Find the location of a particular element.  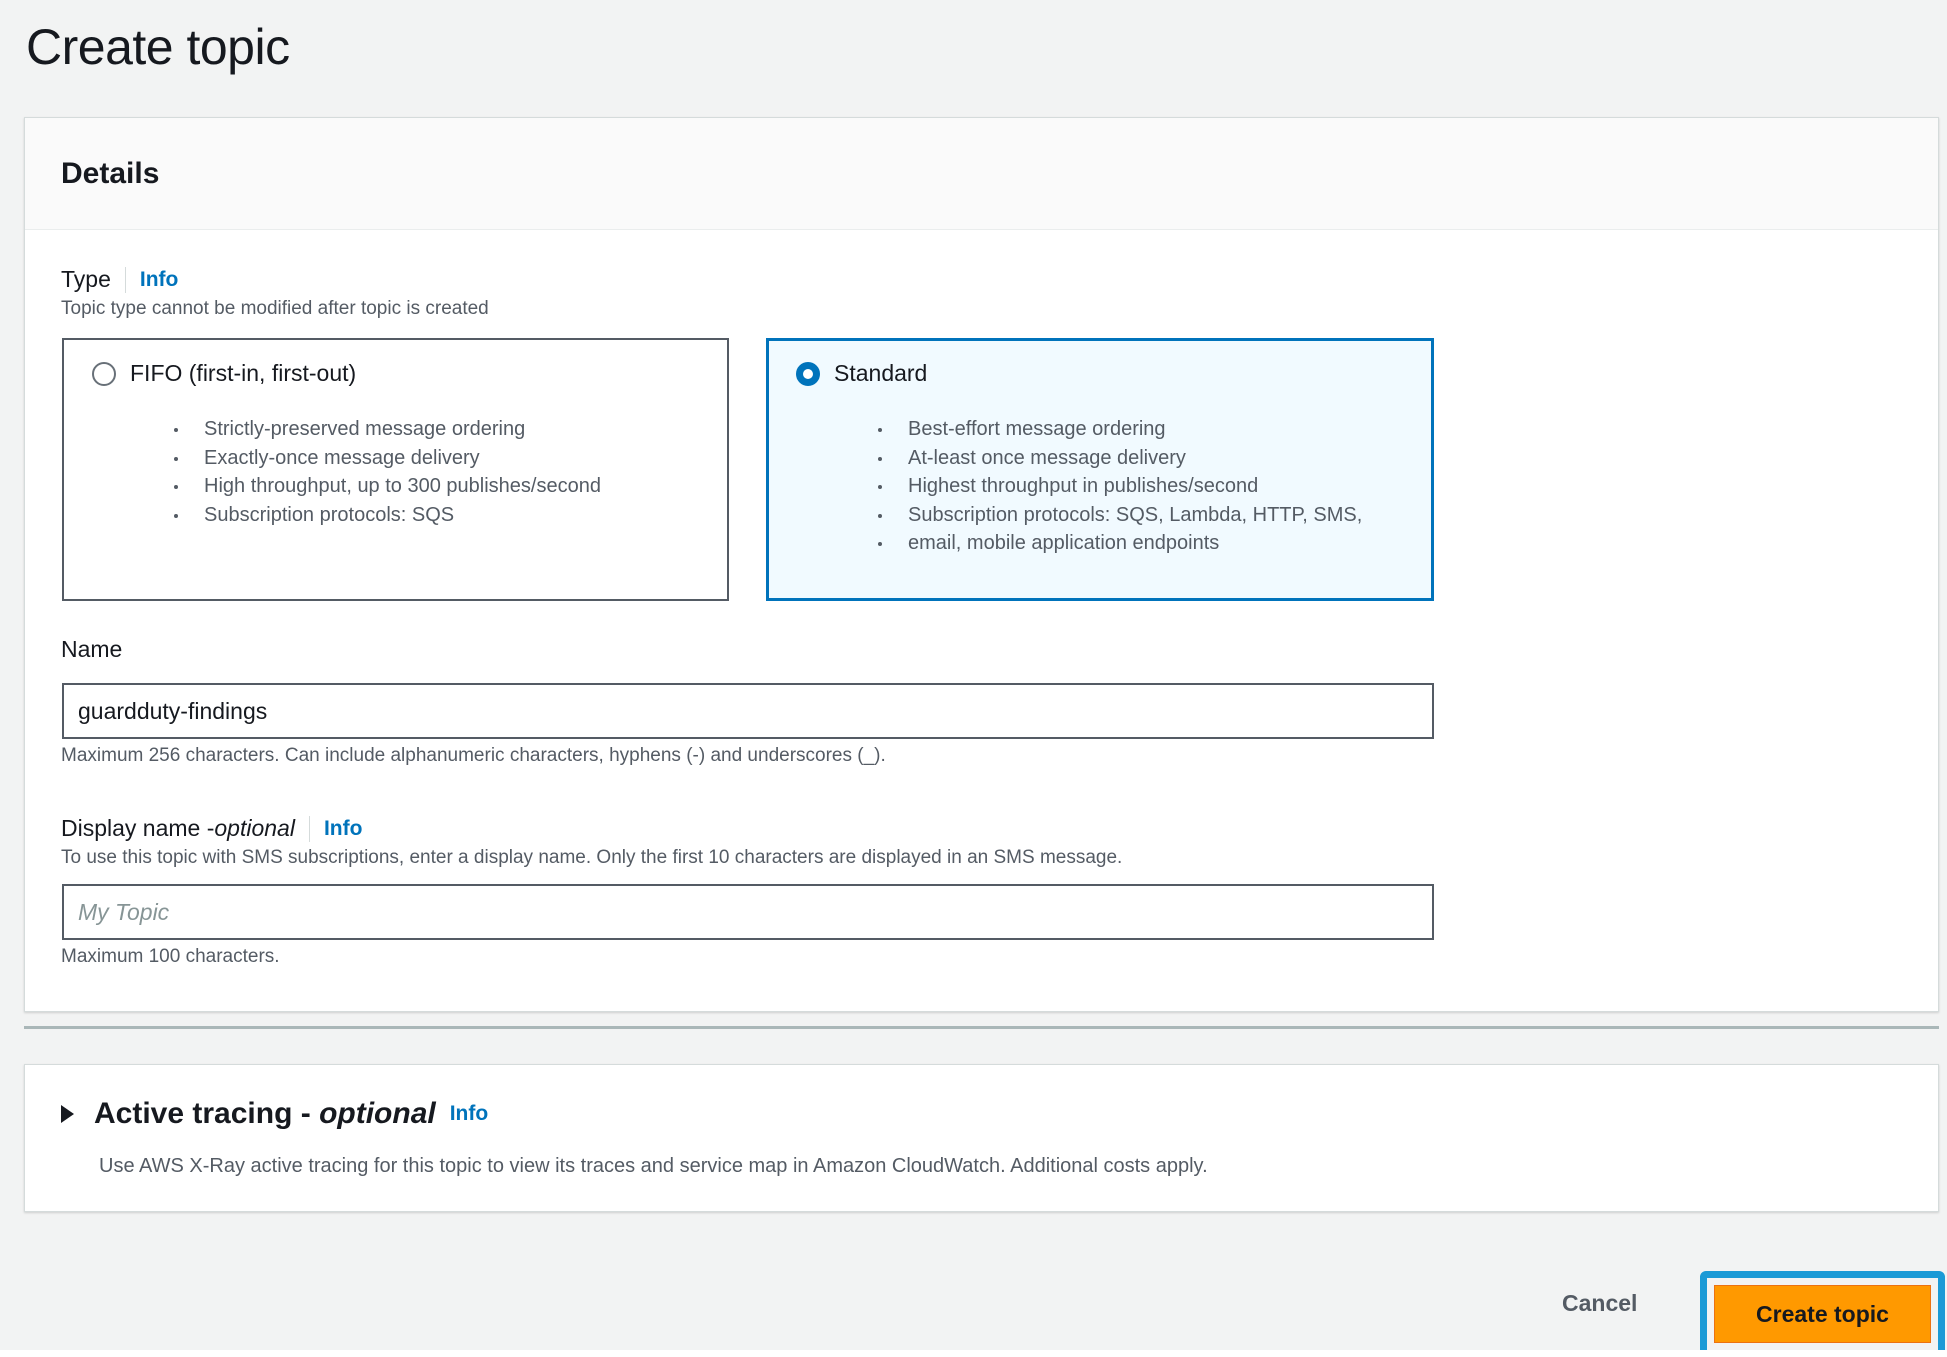

display-name-label: Display name - is located at coordinates (138, 828).